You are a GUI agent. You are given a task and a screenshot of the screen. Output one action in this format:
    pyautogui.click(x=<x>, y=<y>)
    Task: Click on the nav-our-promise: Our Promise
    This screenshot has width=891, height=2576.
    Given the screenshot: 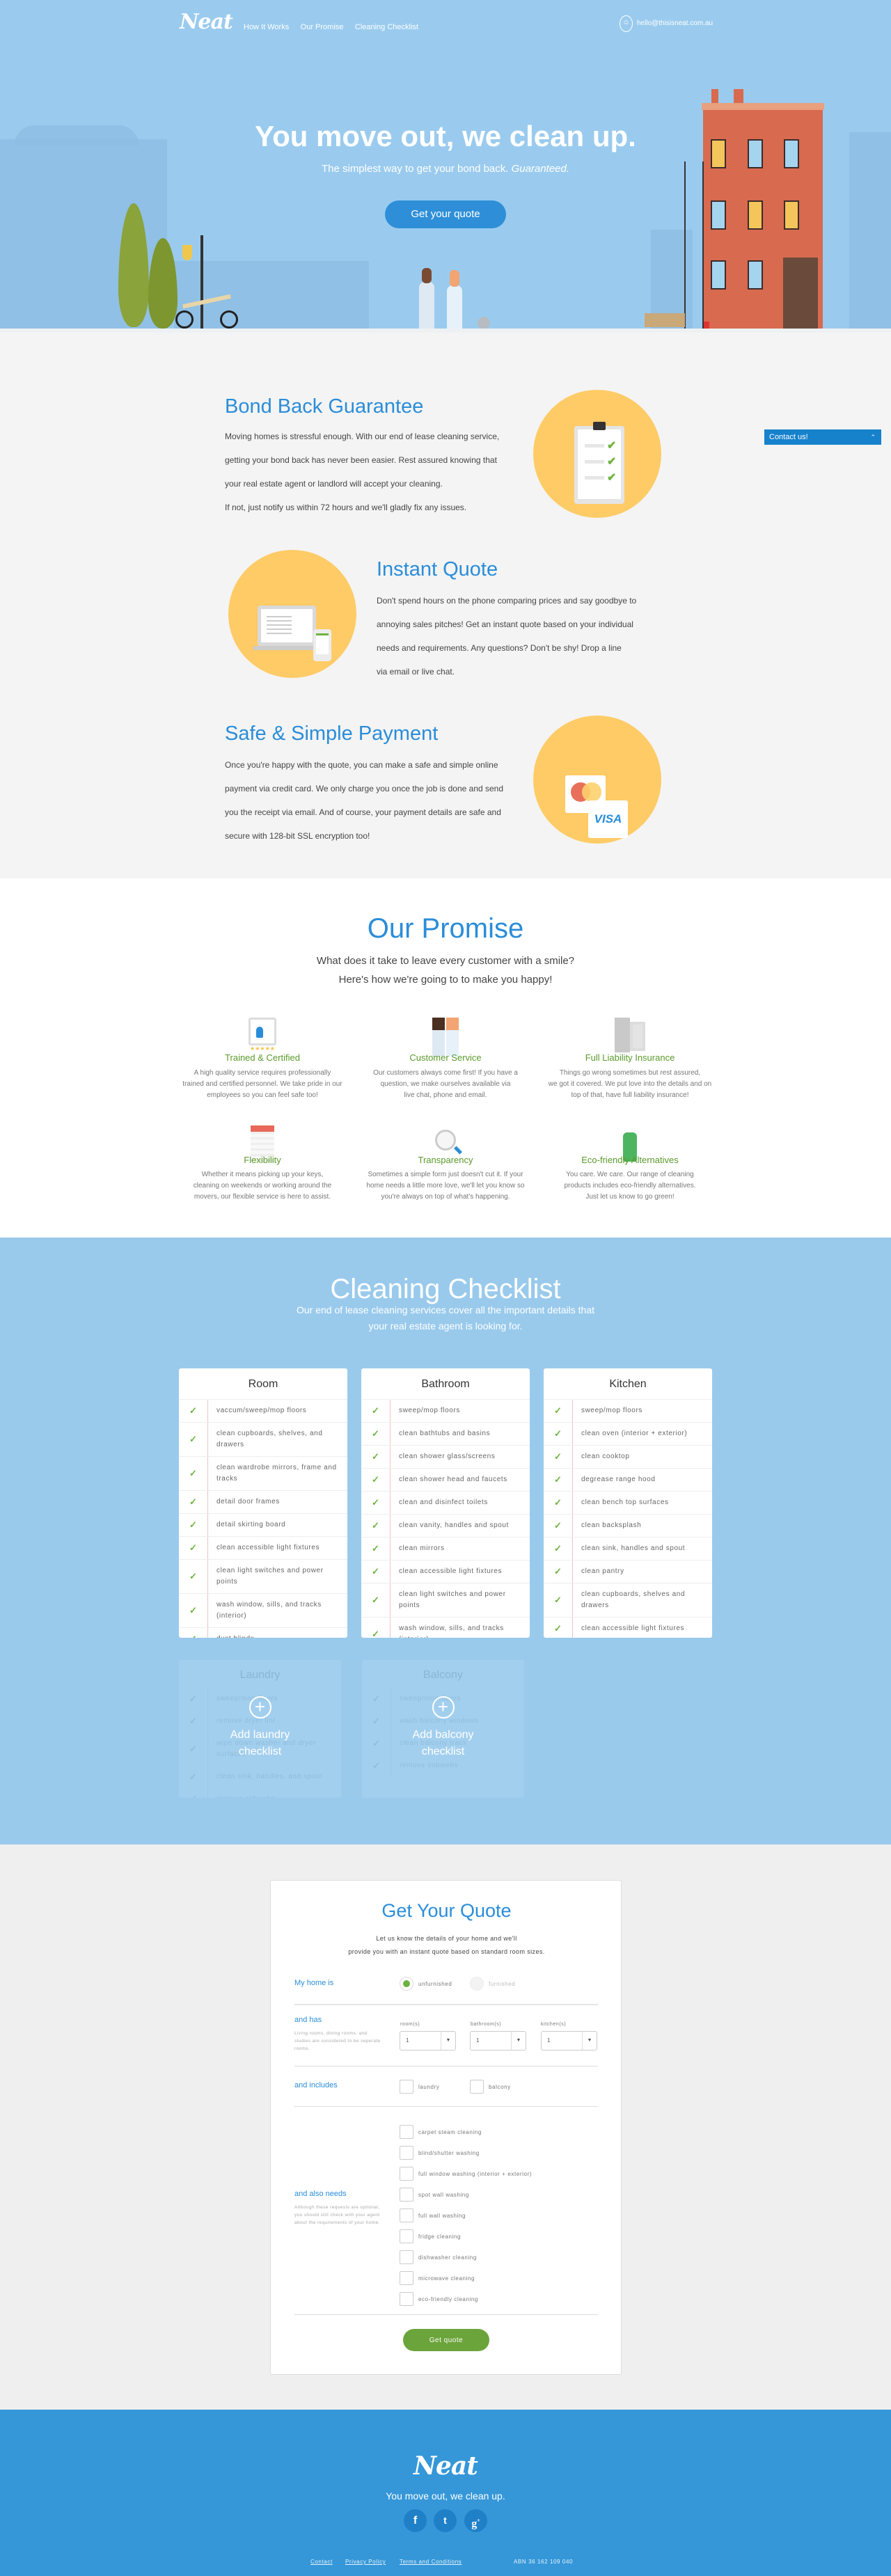 What is the action you would take?
    pyautogui.click(x=322, y=27)
    